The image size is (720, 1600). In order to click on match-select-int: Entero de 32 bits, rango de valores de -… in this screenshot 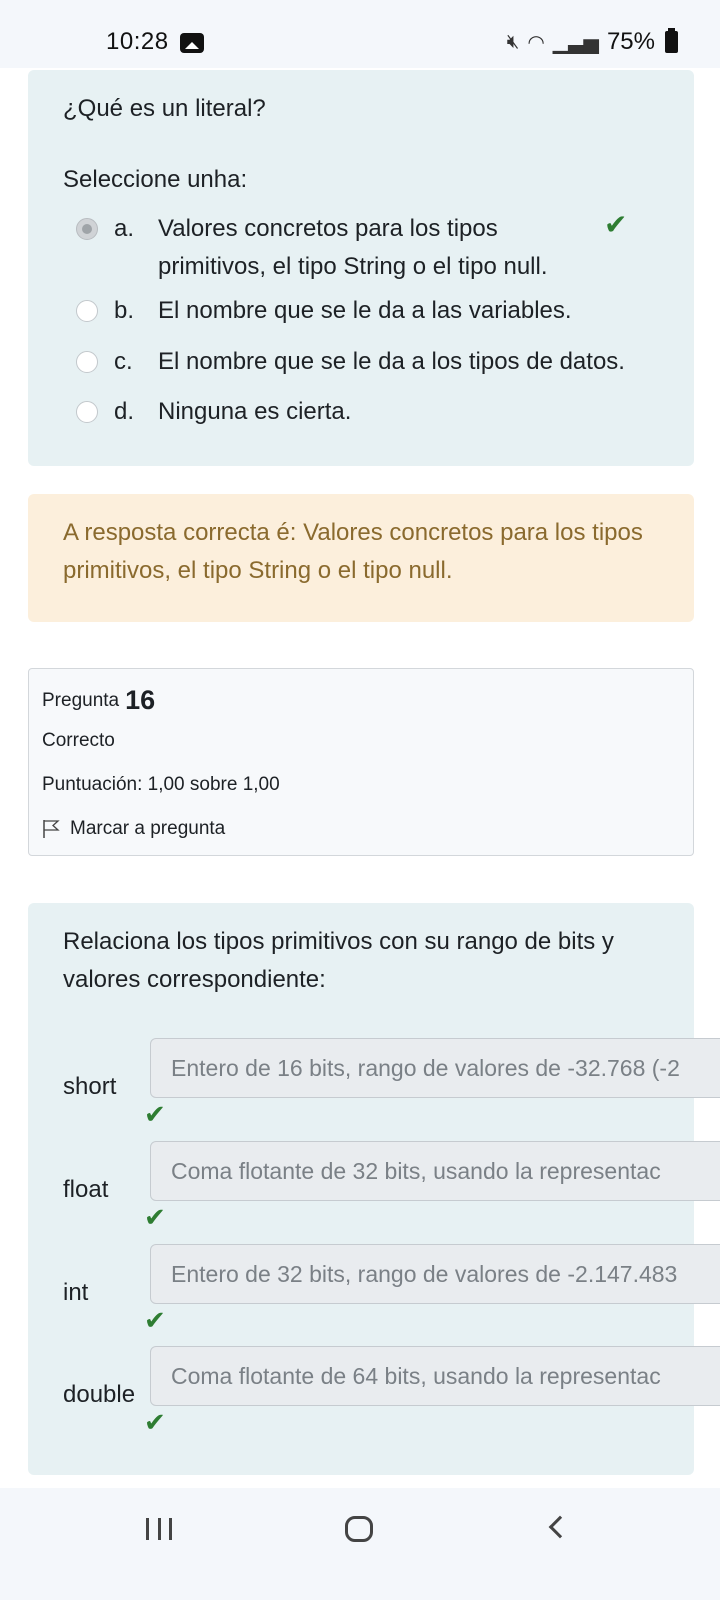, I will do `click(435, 1274)`.